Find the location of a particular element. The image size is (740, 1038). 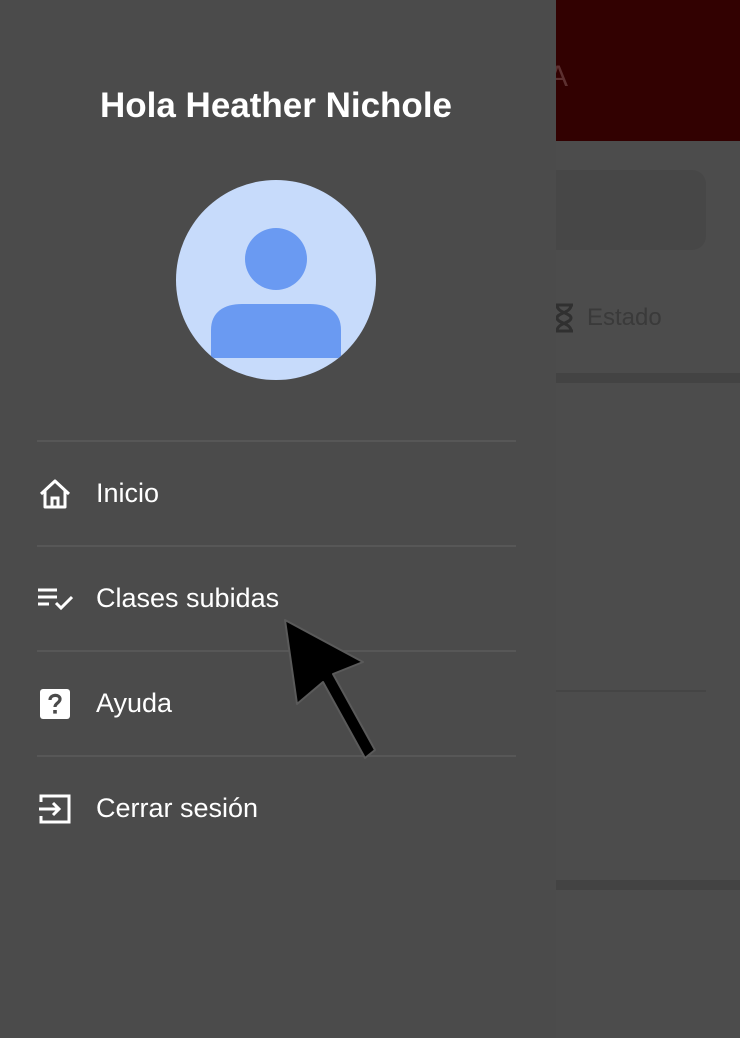

menu-item-inicio: Inicio is located at coordinates (276, 493).